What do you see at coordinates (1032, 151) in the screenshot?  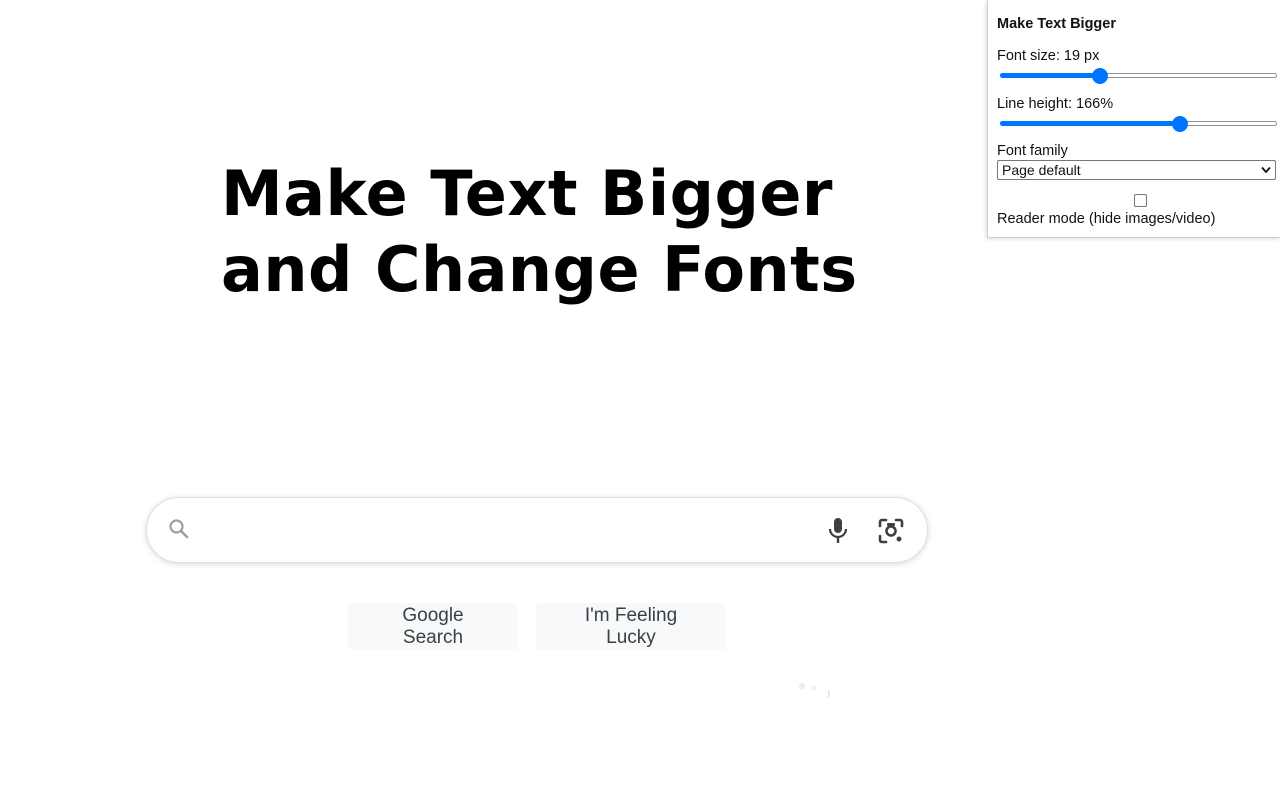 I see `font-family-label: Font family` at bounding box center [1032, 151].